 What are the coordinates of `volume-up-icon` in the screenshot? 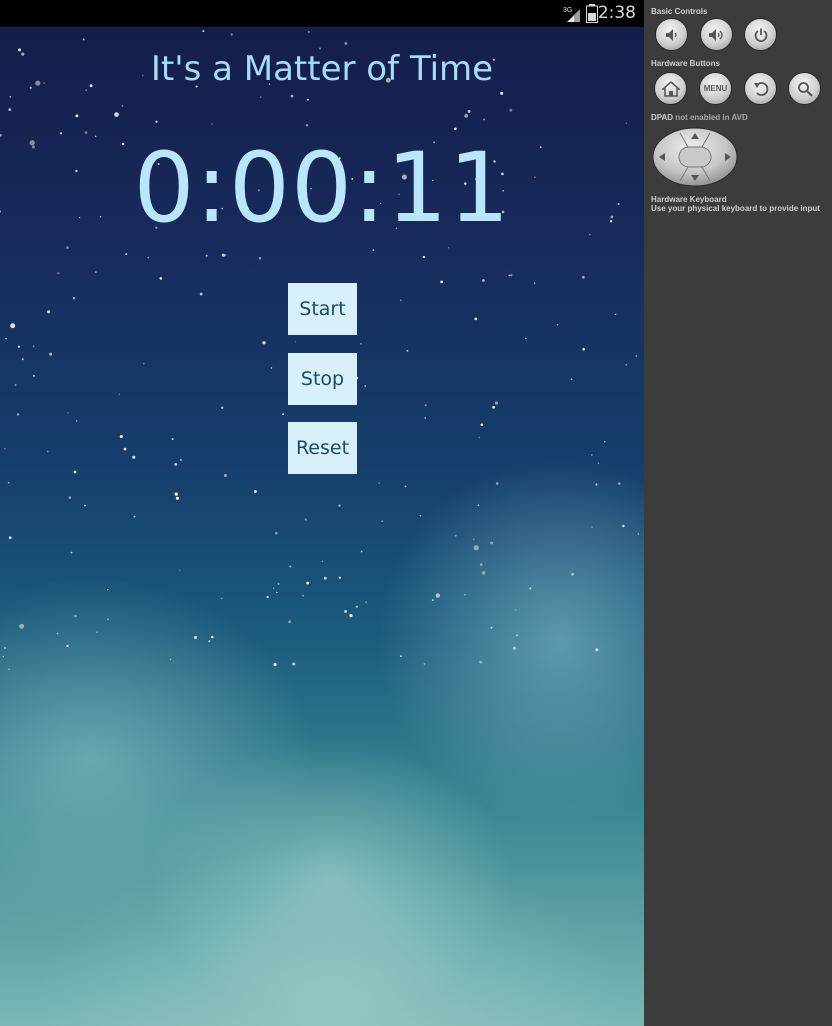 It's located at (715, 34).